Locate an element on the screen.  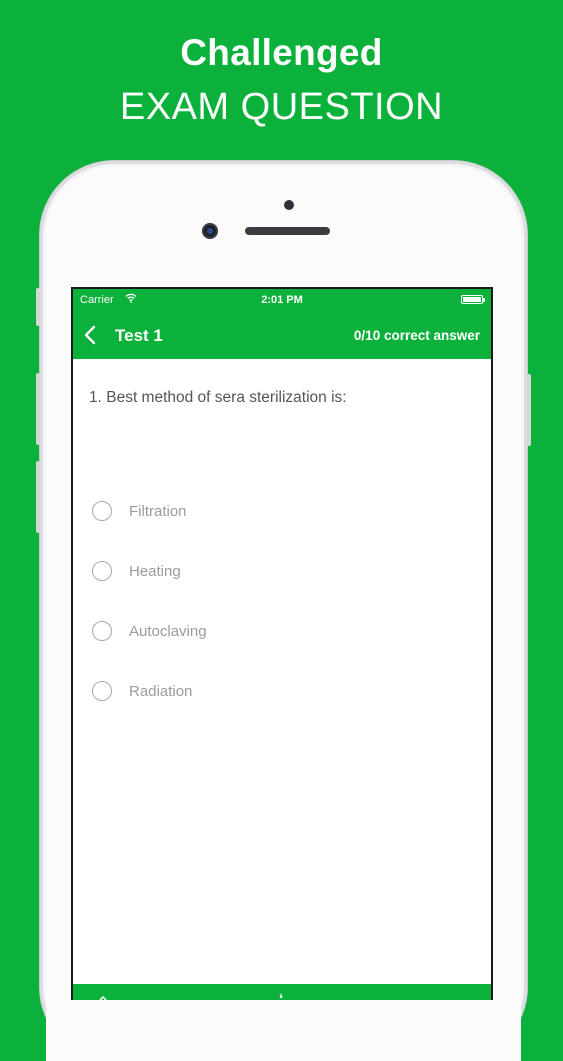
proximity-sensor is located at coordinates (289, 205).